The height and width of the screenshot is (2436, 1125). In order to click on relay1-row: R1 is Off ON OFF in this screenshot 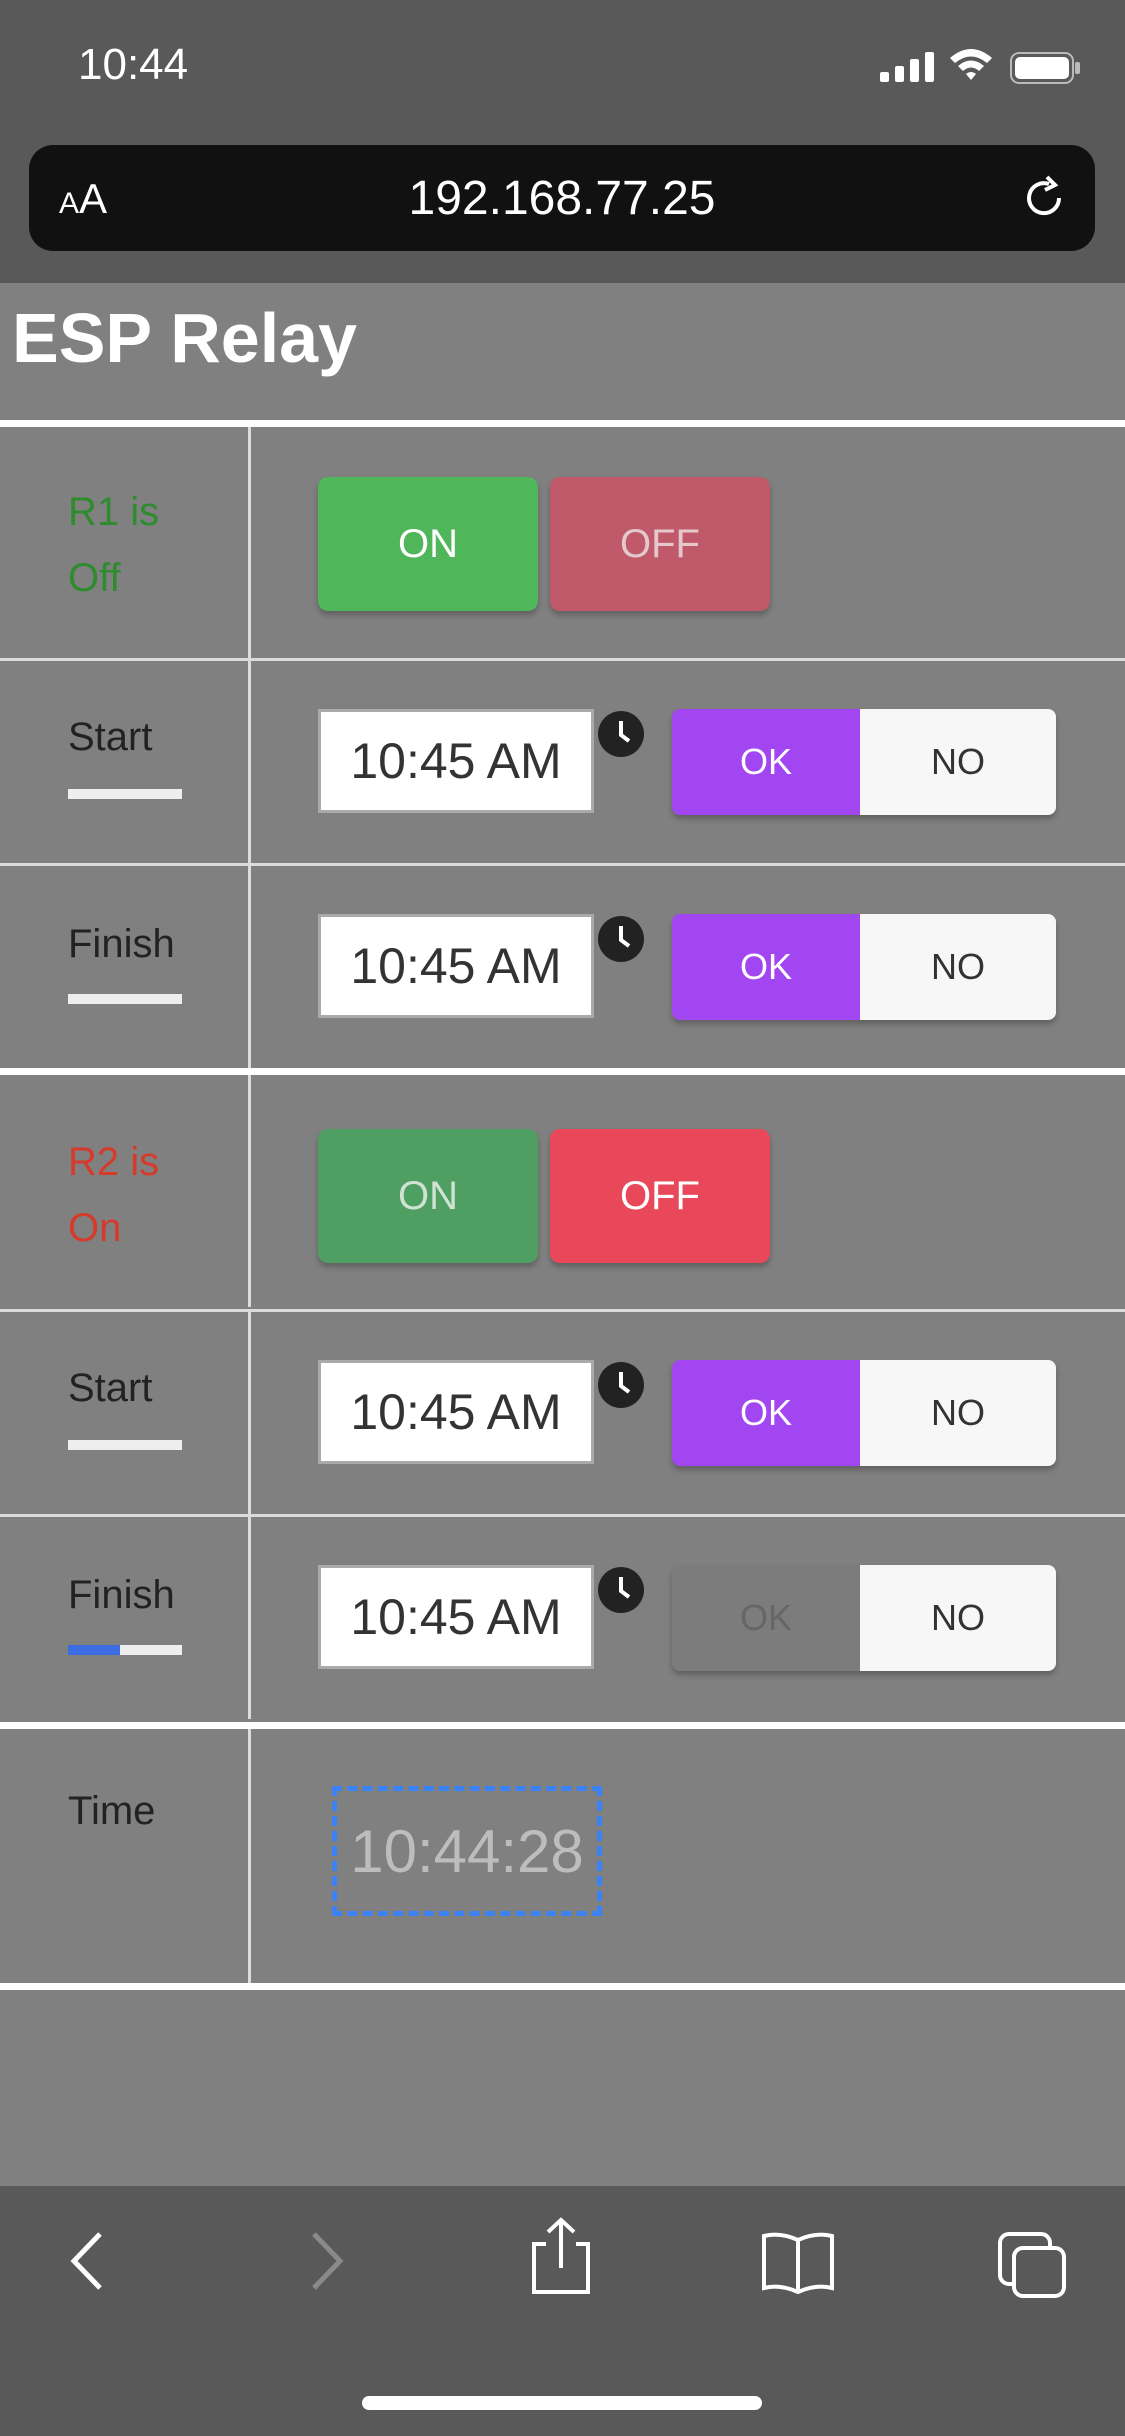, I will do `click(562, 539)`.